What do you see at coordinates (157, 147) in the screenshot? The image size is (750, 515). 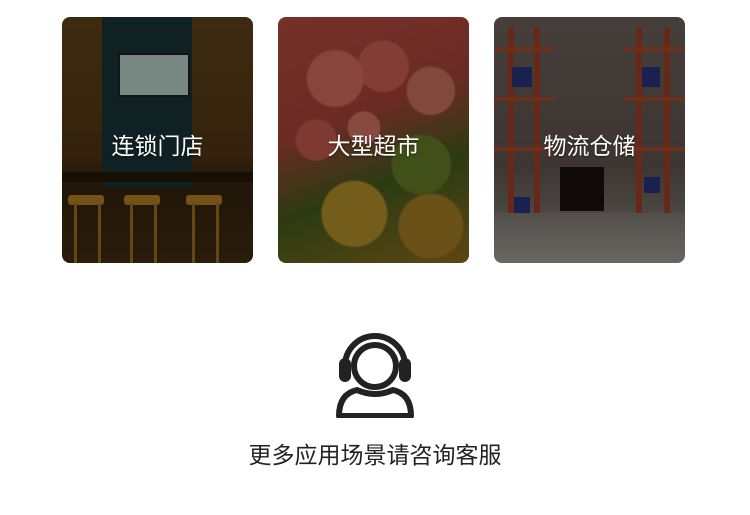 I see `scenario-label: 连锁门店` at bounding box center [157, 147].